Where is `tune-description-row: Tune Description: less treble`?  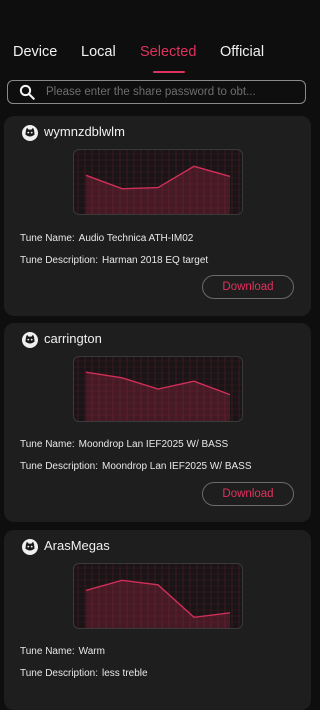
tune-description-row: Tune Description: less treble is located at coordinates (84, 673).